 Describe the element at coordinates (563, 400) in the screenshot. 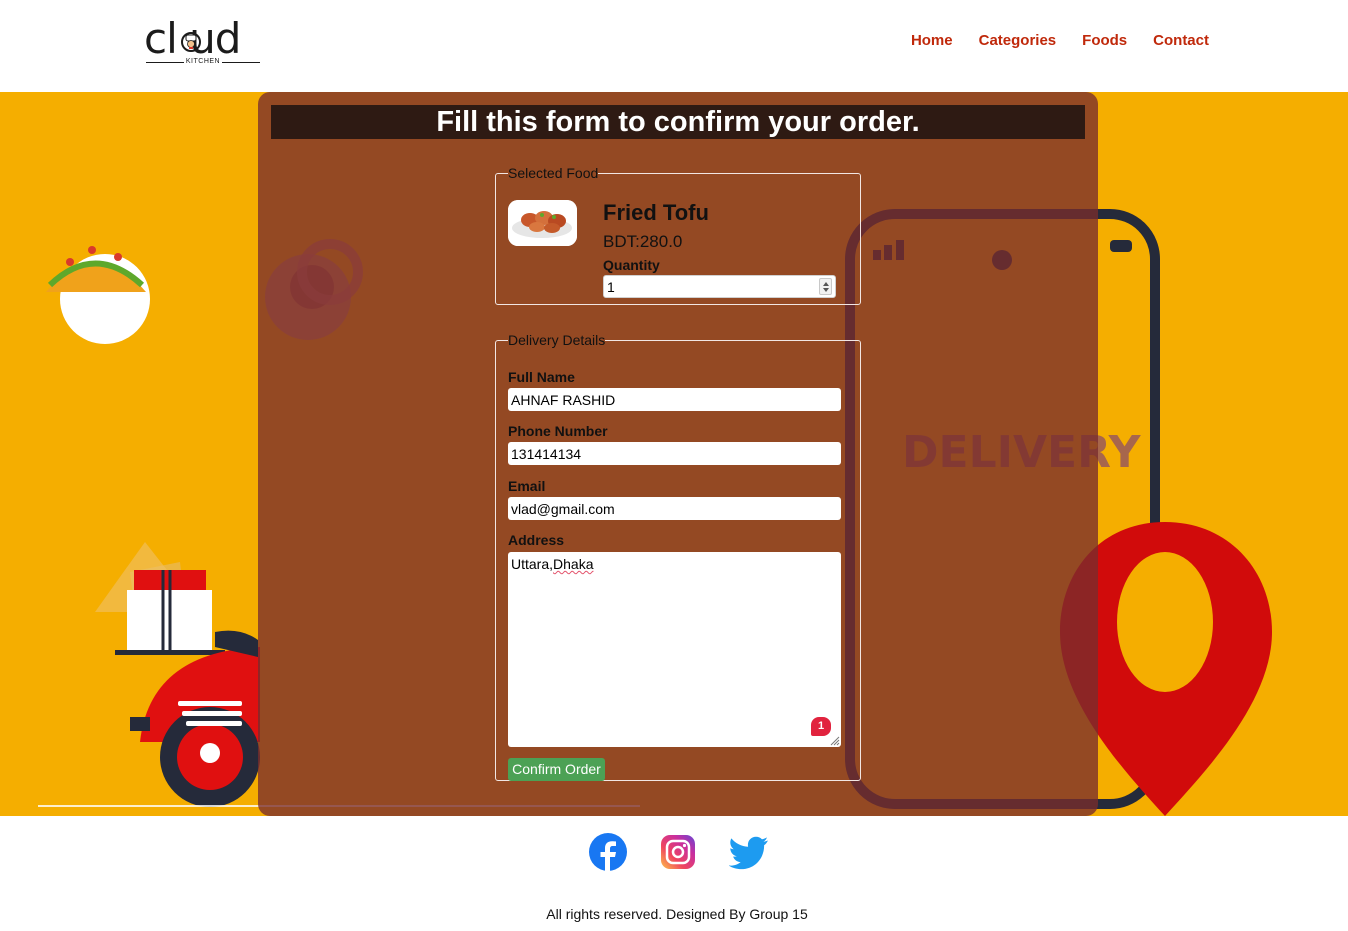

I see `full-name-value: AHNAF RASHID` at that location.